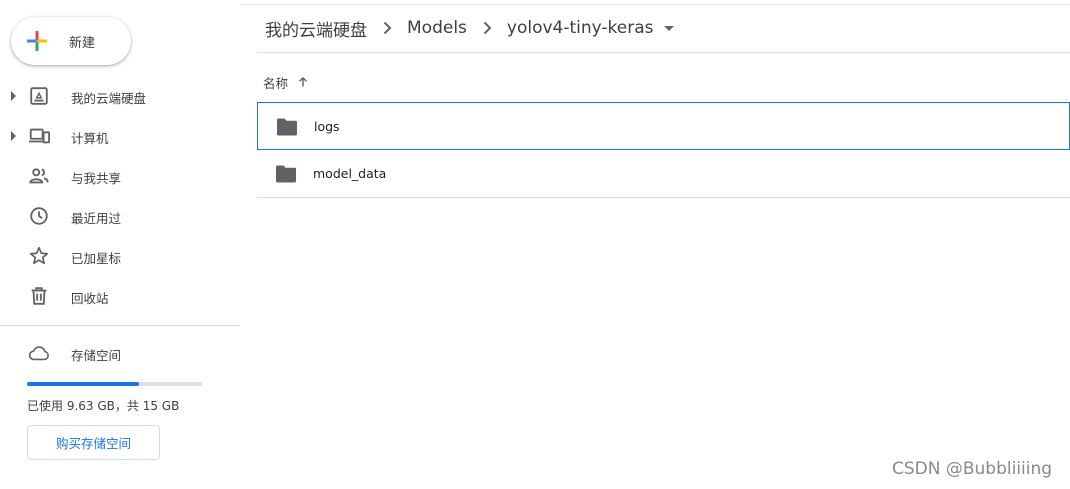 Image resolution: width=1070 pixels, height=489 pixels. Describe the element at coordinates (663, 174) in the screenshot. I see `file-row-model-data: model_data` at that location.